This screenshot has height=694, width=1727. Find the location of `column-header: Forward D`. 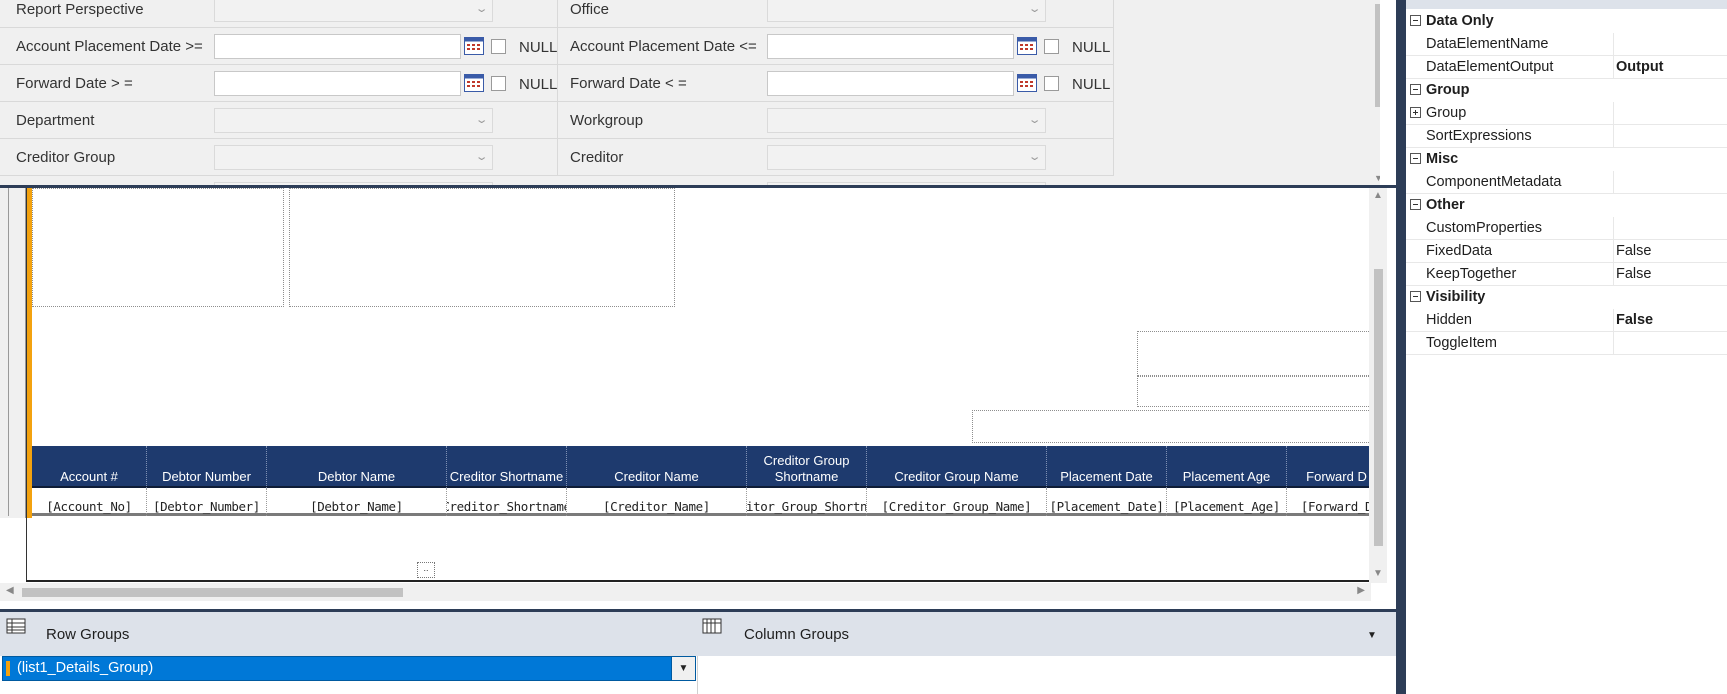

column-header: Forward D is located at coordinates (1329, 467).